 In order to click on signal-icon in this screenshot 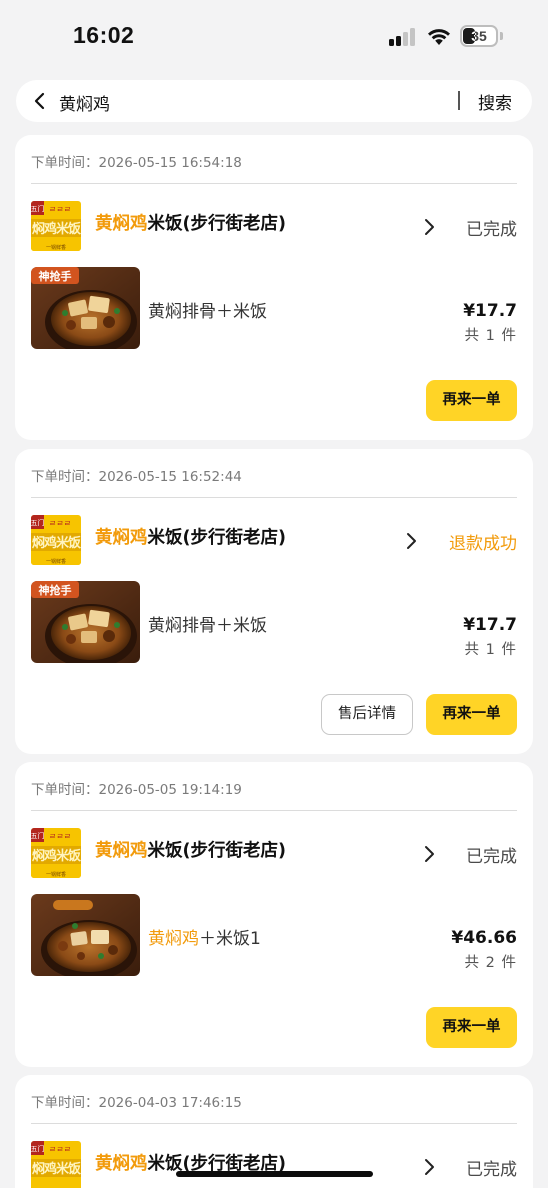, I will do `click(403, 37)`.